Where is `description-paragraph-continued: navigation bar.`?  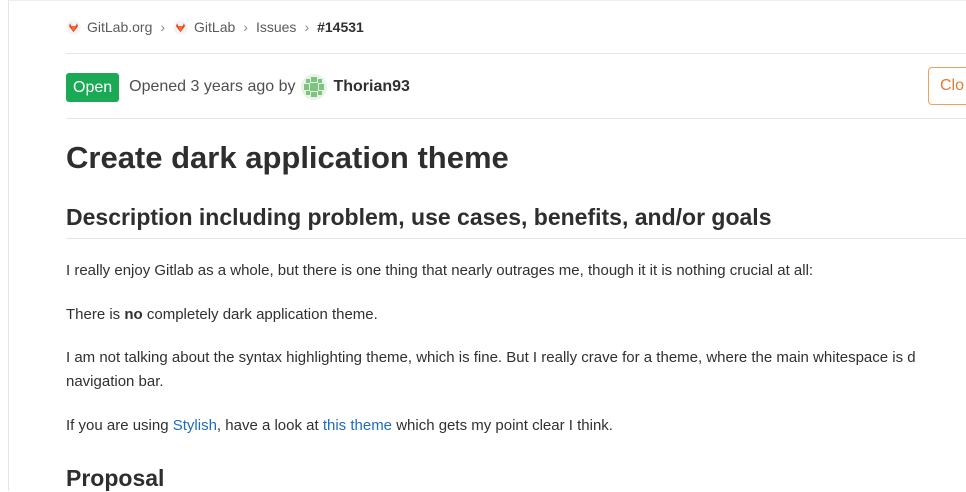 description-paragraph-continued: navigation bar. is located at coordinates (115, 381).